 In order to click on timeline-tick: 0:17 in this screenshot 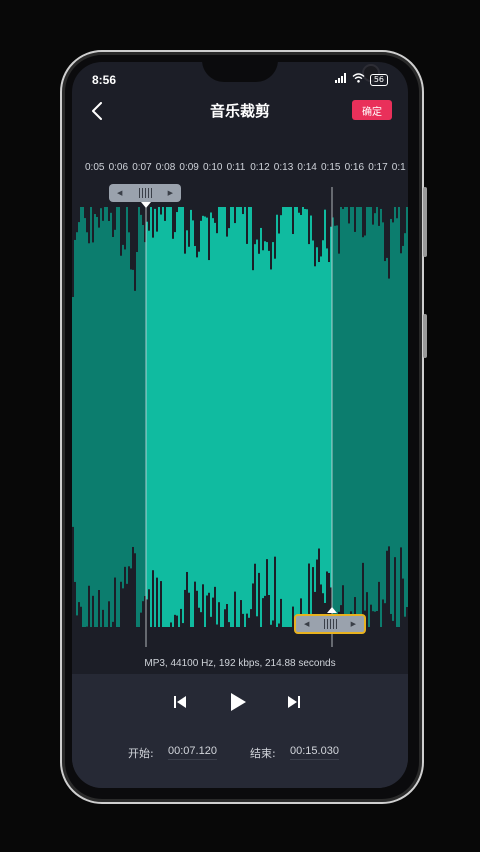, I will do `click(378, 167)`.